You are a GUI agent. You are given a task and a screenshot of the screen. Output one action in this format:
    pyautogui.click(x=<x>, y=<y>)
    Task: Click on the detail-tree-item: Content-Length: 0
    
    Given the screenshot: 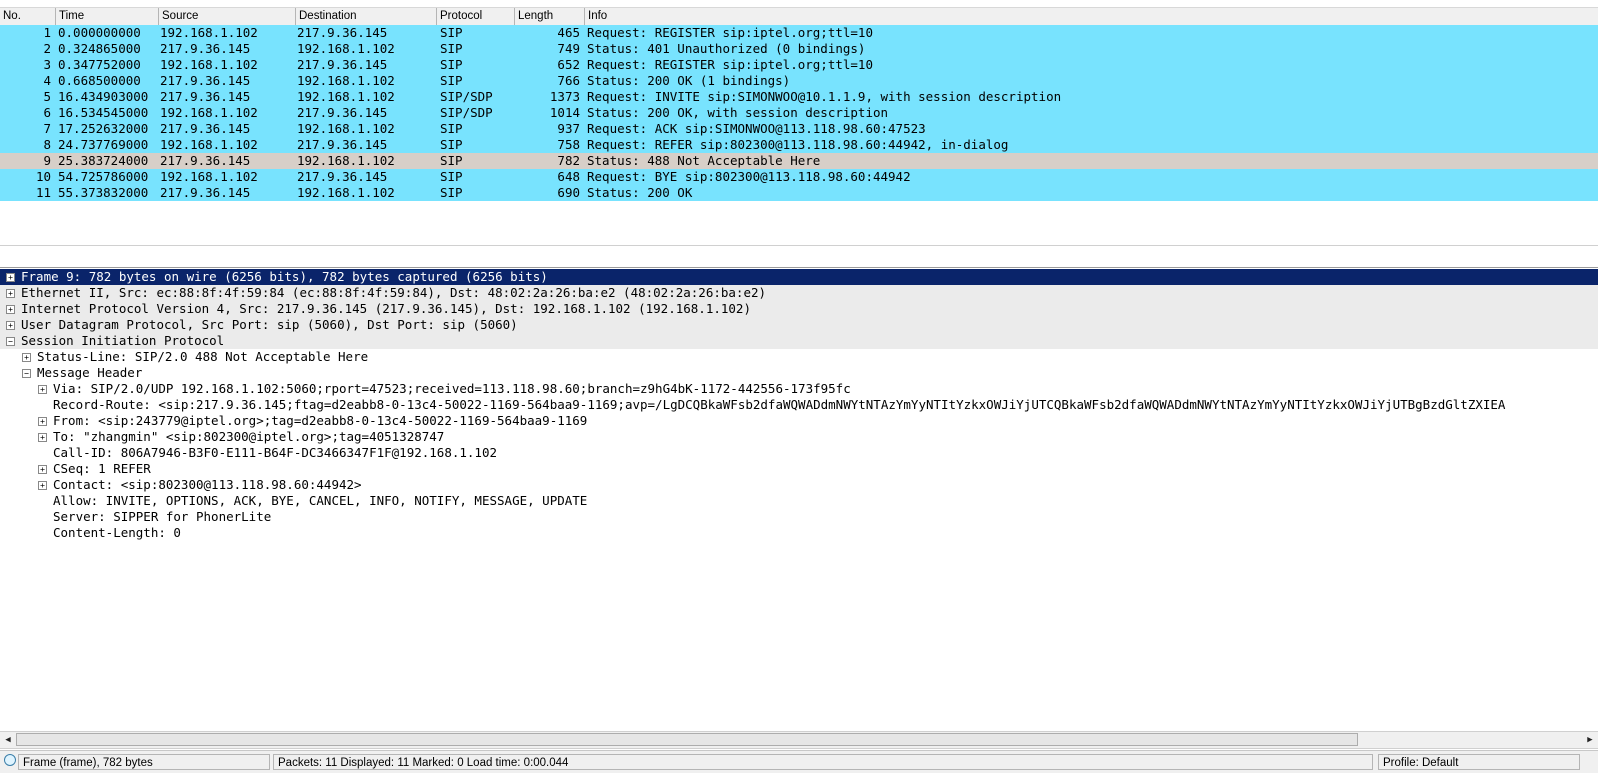 What is the action you would take?
    pyautogui.click(x=799, y=533)
    